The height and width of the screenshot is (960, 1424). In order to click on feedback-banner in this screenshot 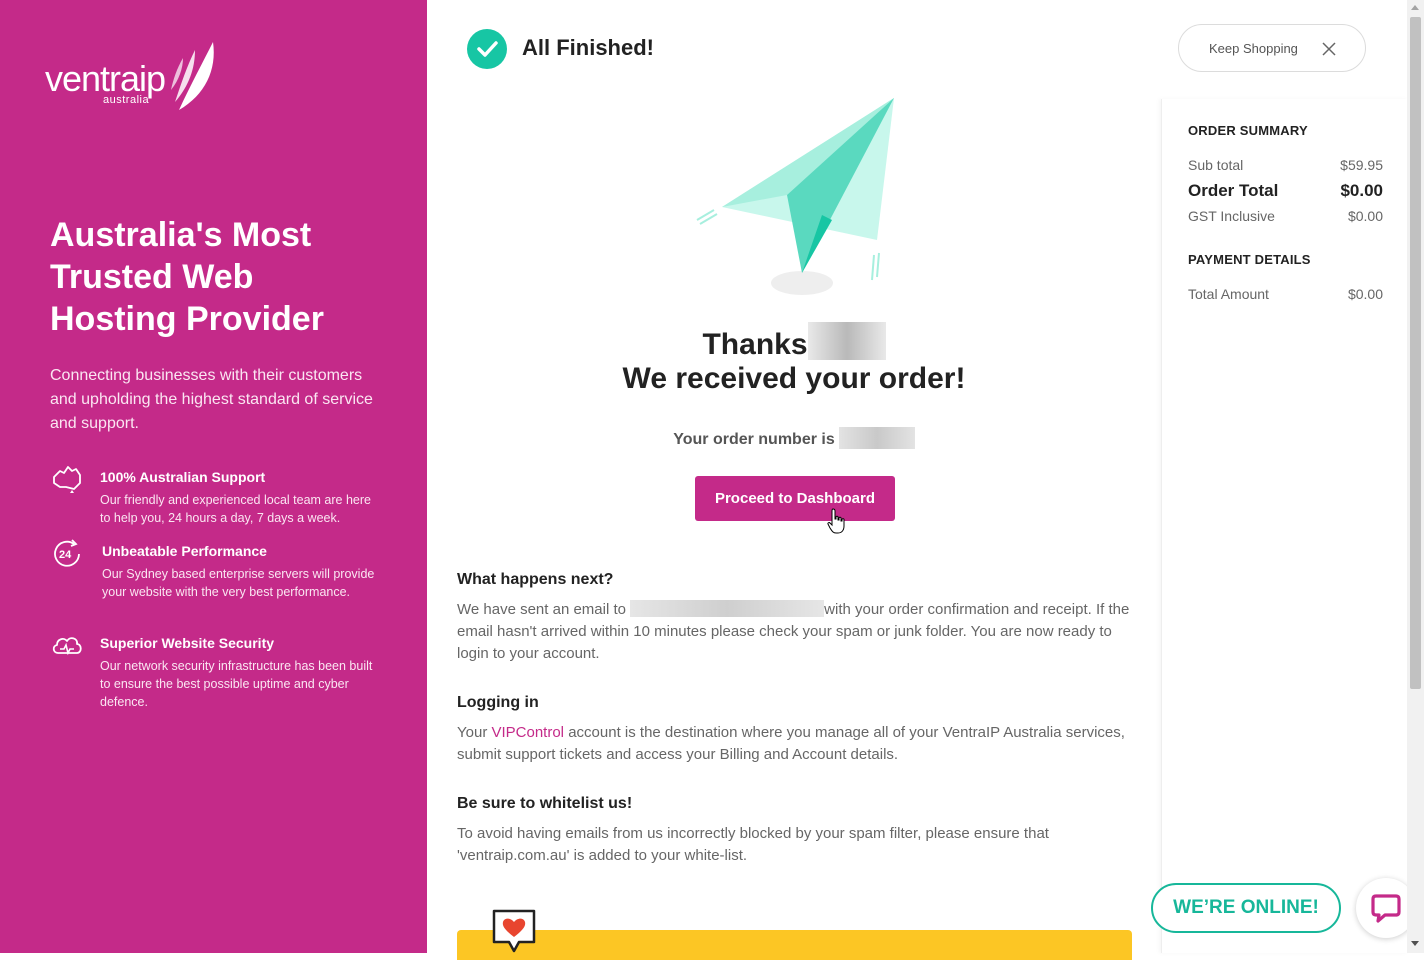, I will do `click(794, 945)`.